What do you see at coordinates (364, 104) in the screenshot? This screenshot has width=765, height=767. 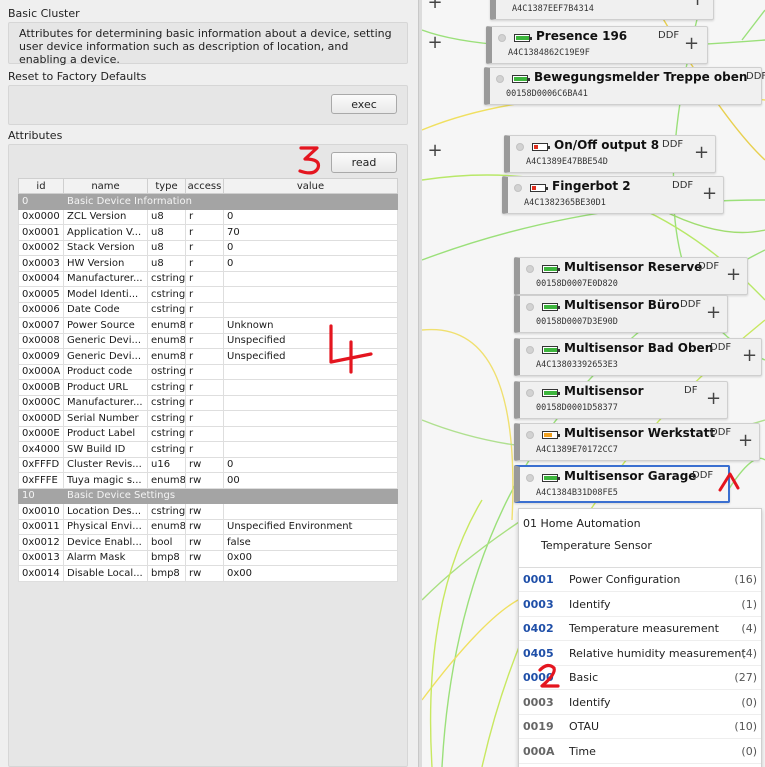 I see `exec-button: exec` at bounding box center [364, 104].